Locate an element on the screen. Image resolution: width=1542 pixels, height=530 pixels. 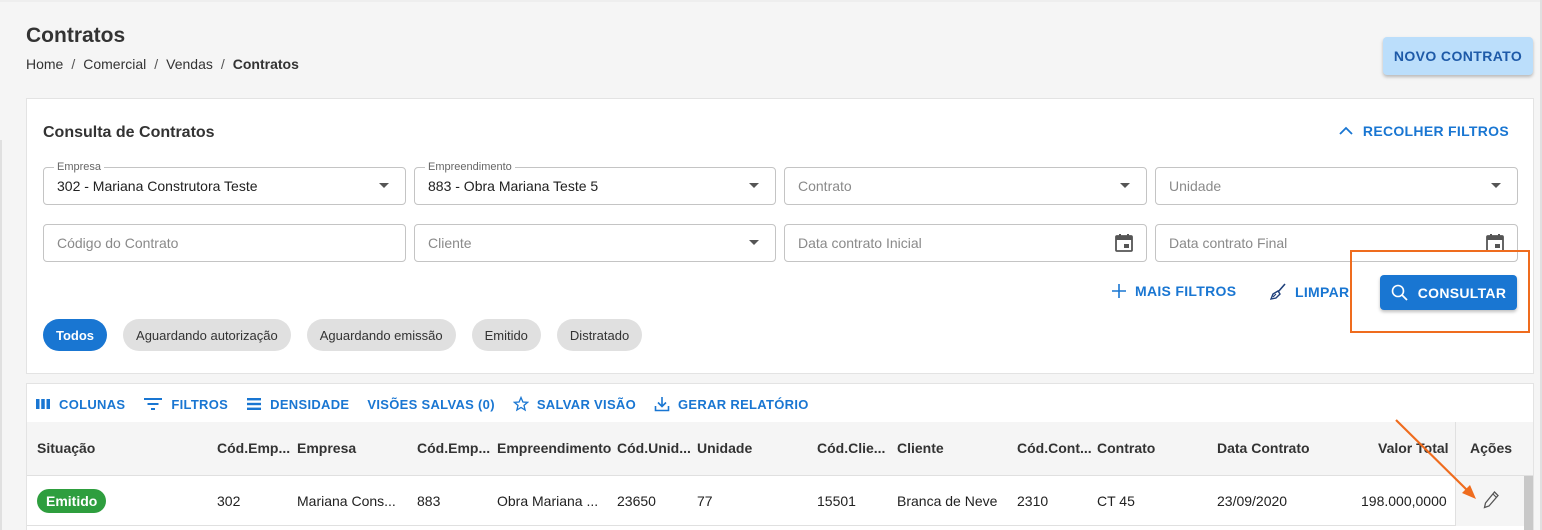
filters-label: FILTROS is located at coordinates (200, 404).